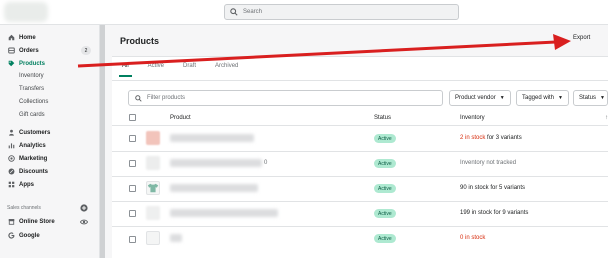 Image resolution: width=608 pixels, height=258 pixels. I want to click on sidebar-subitem-collections: Collections, so click(33, 102).